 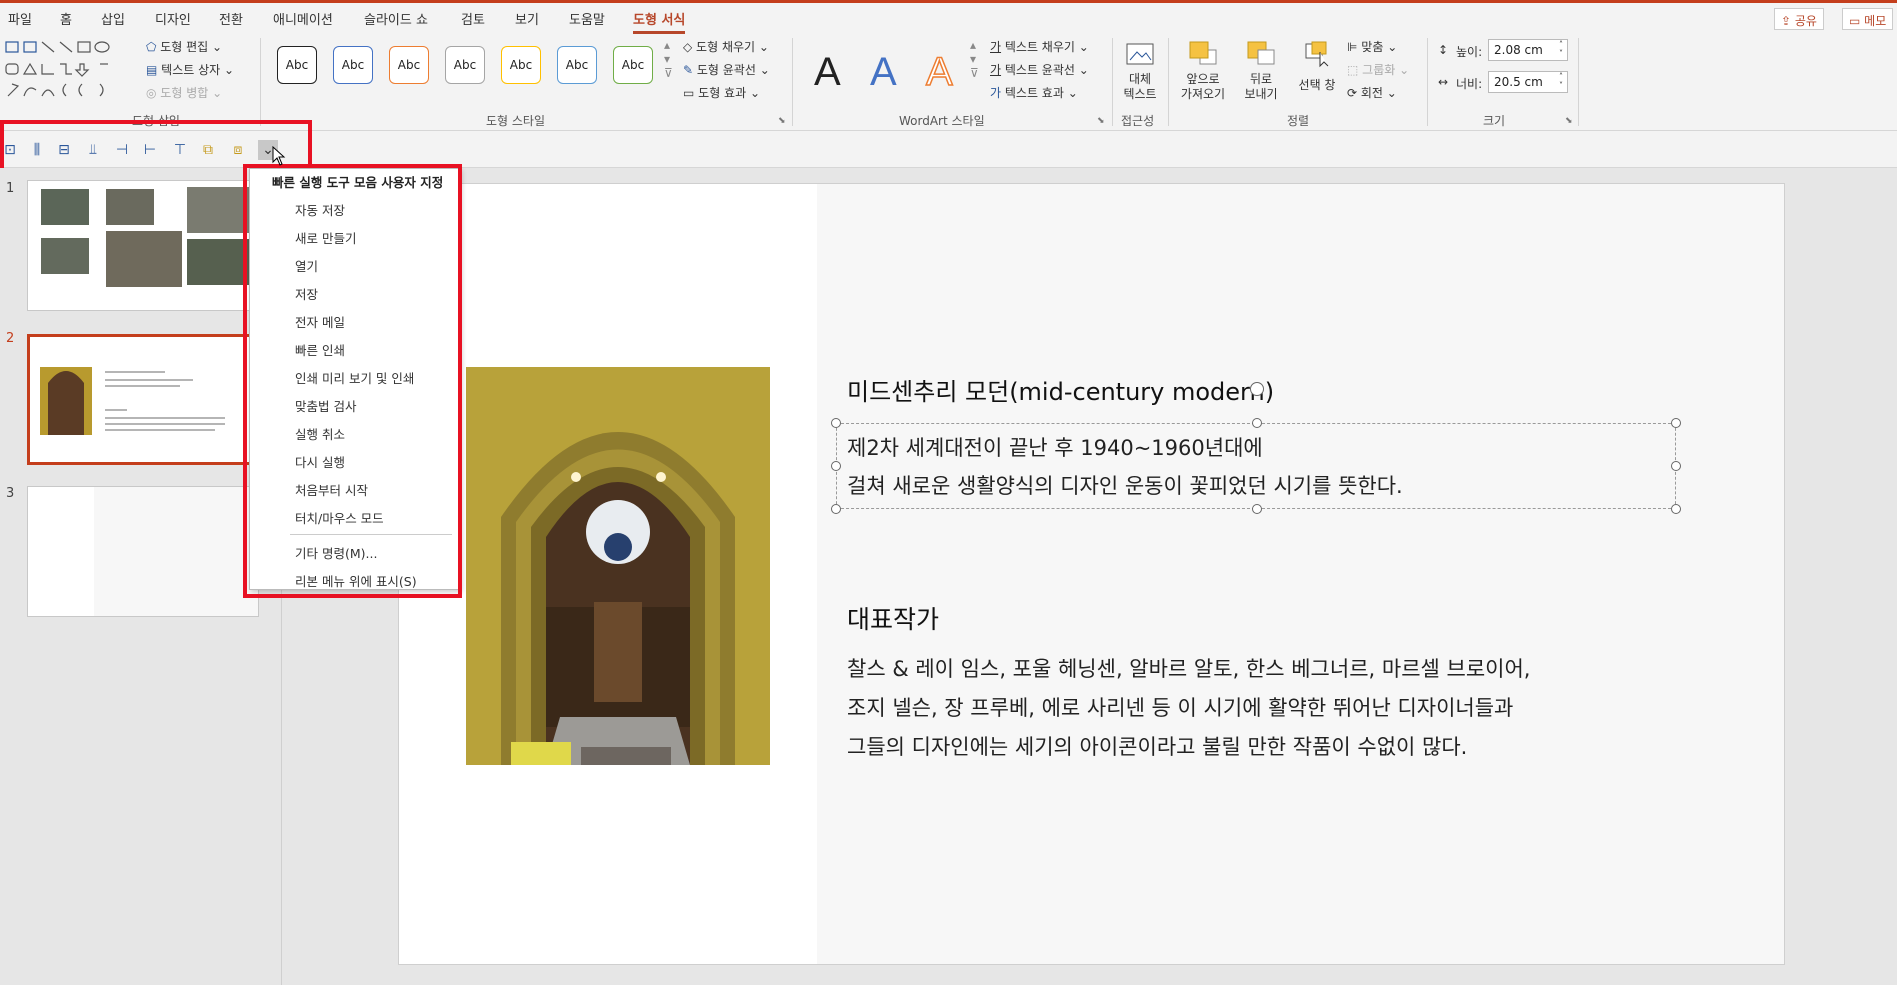 I want to click on tab-help: 도움말, so click(x=587, y=18).